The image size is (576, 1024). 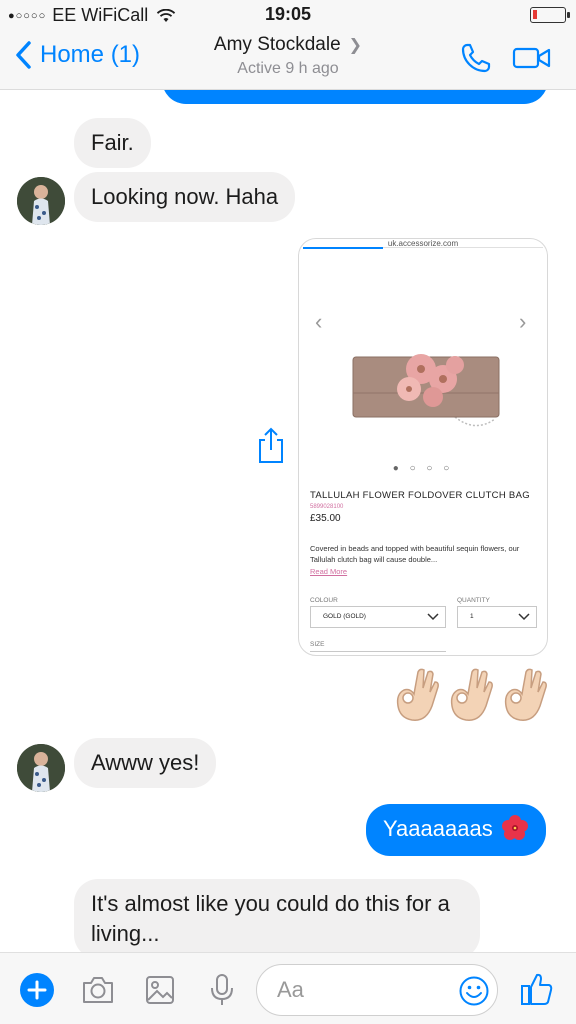 What do you see at coordinates (112, 143) in the screenshot?
I see `message-bubble: Fair.` at bounding box center [112, 143].